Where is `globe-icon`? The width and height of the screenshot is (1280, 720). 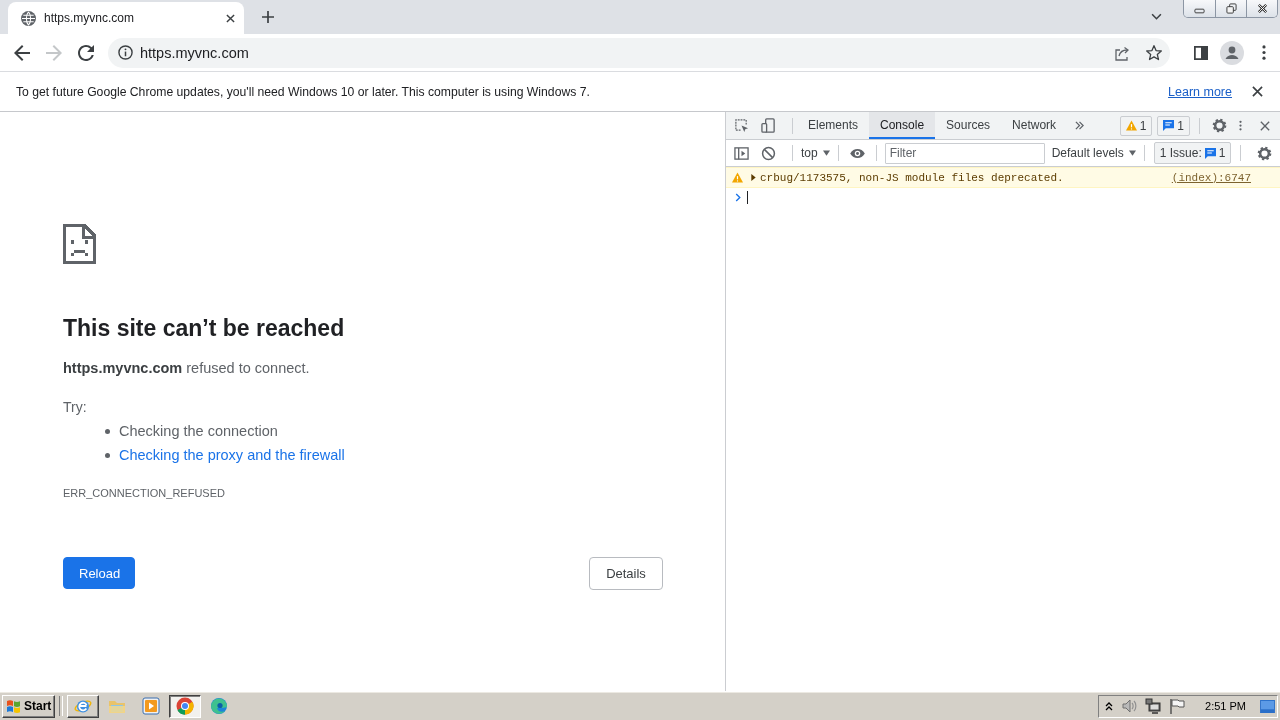
globe-icon is located at coordinates (28, 18).